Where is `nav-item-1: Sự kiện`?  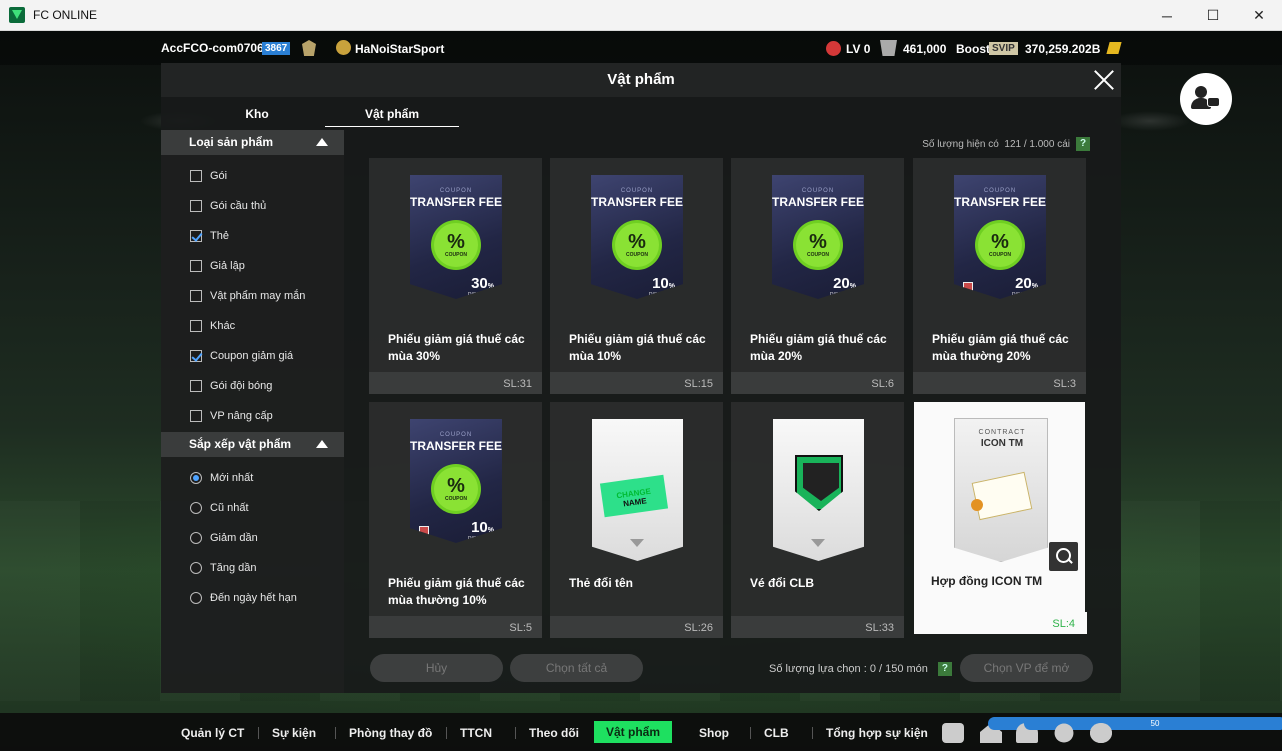
nav-item-1: Sự kiện is located at coordinates (294, 733).